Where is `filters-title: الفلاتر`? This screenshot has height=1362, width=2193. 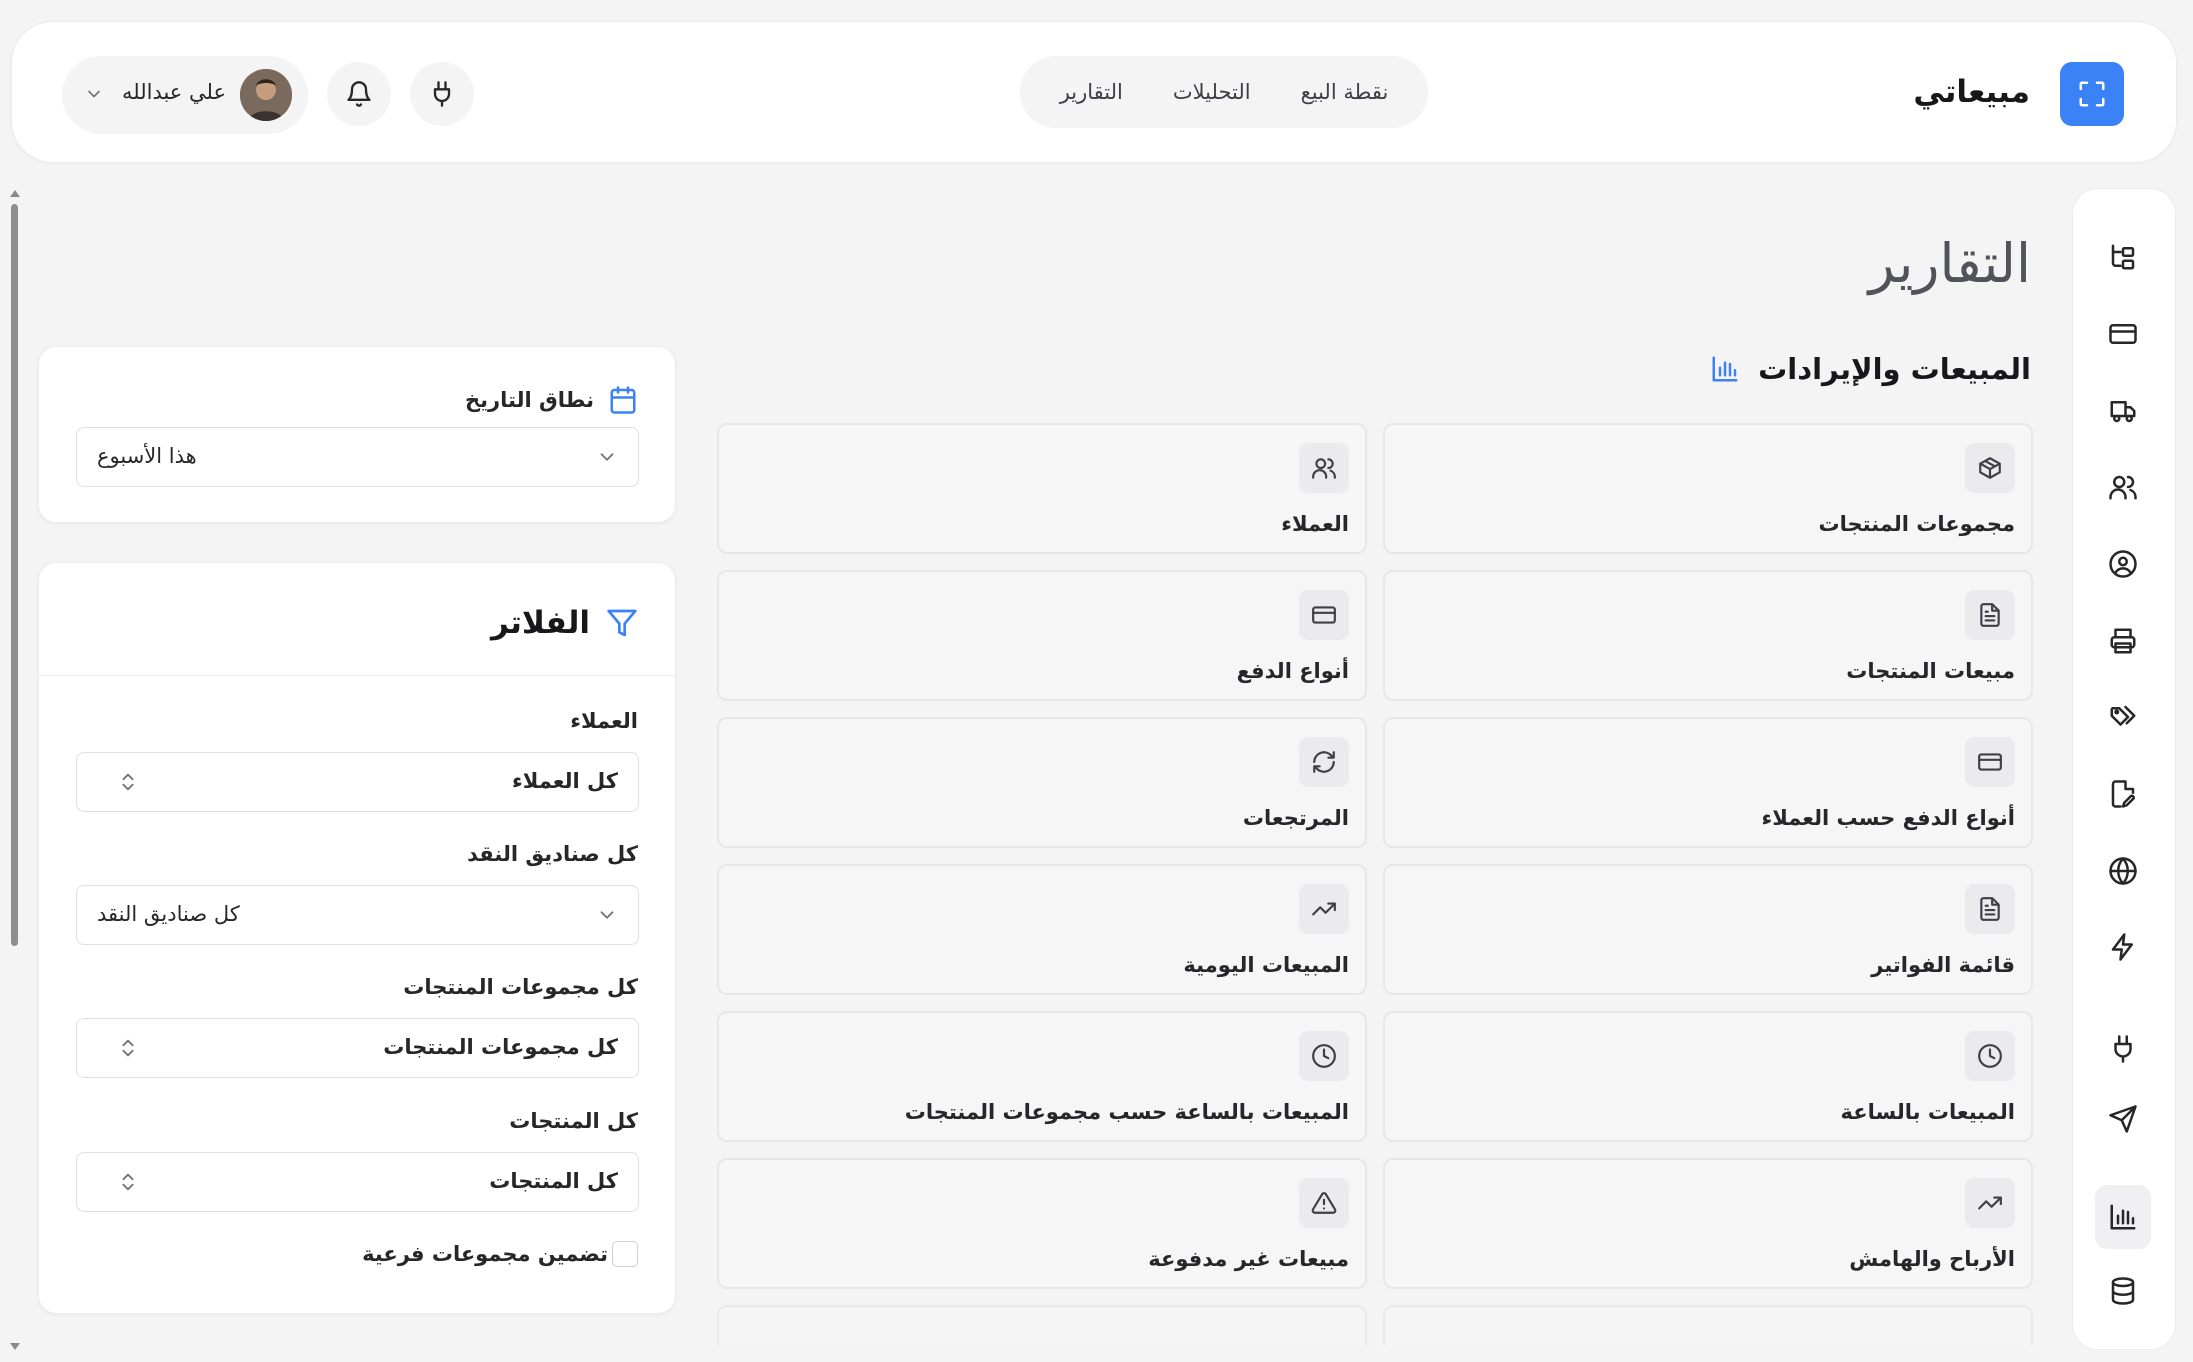
filters-title: الفلاتر is located at coordinates (540, 623).